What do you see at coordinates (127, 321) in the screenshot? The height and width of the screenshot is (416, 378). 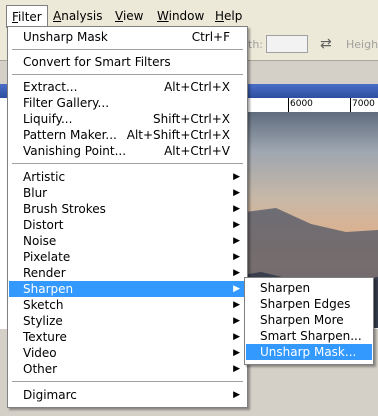 I see `menu-item-stylize: Stylize ▶` at bounding box center [127, 321].